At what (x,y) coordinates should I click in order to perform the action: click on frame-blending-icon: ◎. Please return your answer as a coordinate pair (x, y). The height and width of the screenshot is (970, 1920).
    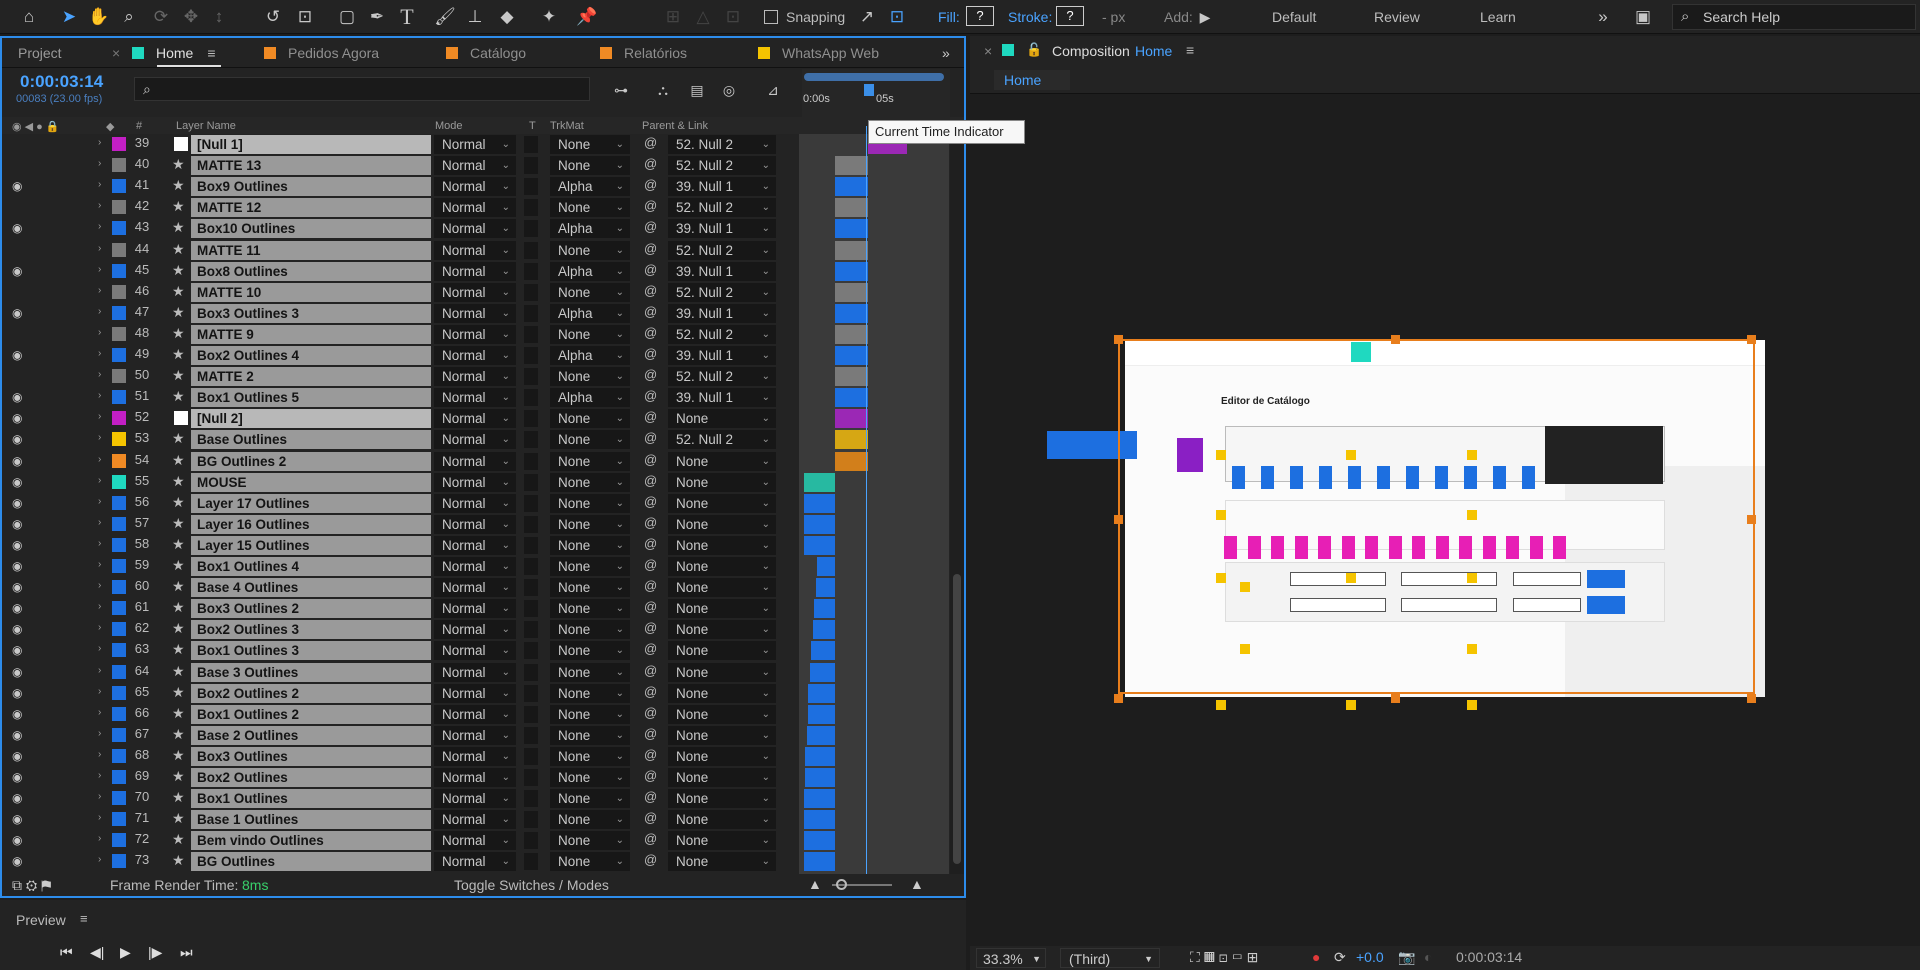
    Looking at the image, I should click on (729, 90).